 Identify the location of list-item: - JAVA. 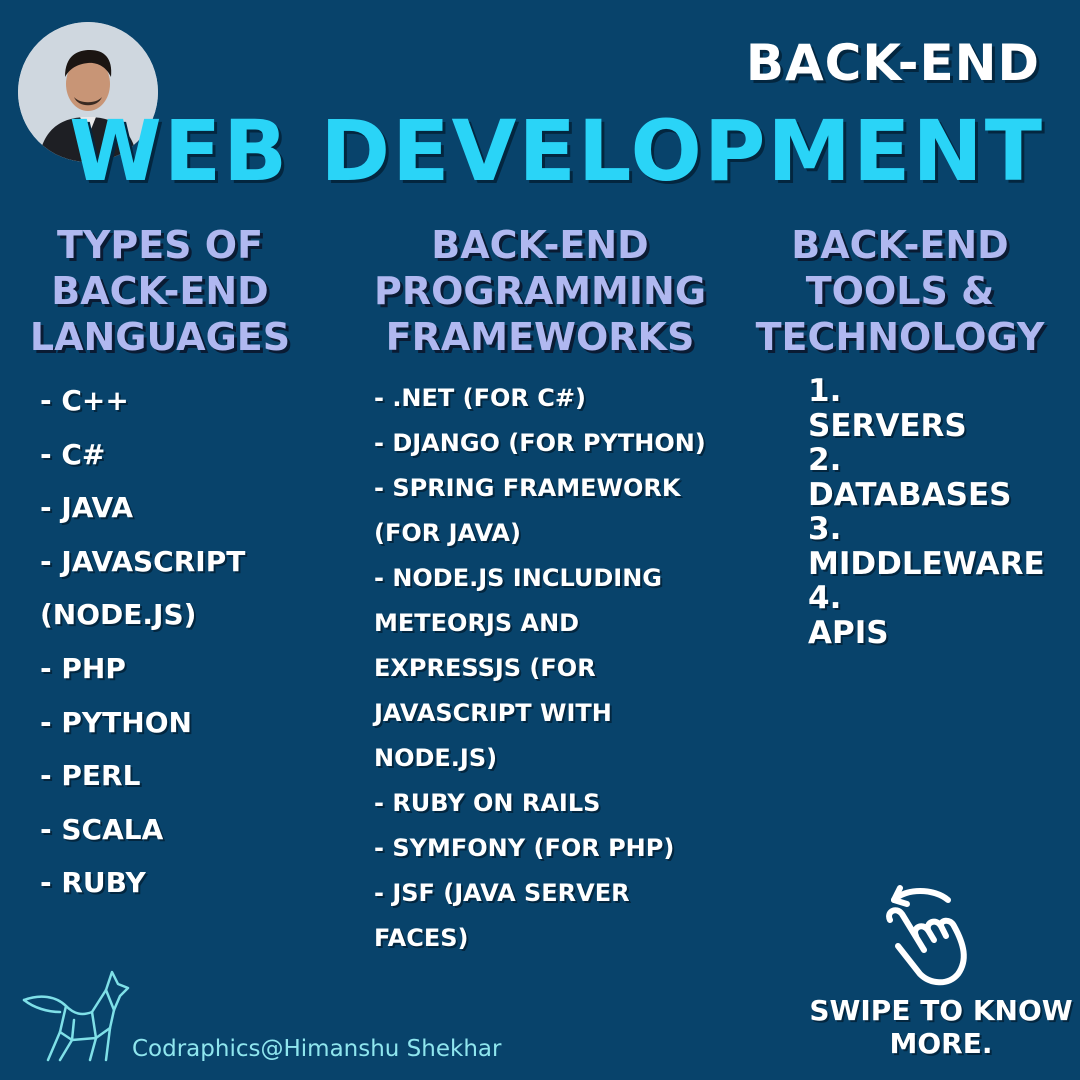
(86, 508).